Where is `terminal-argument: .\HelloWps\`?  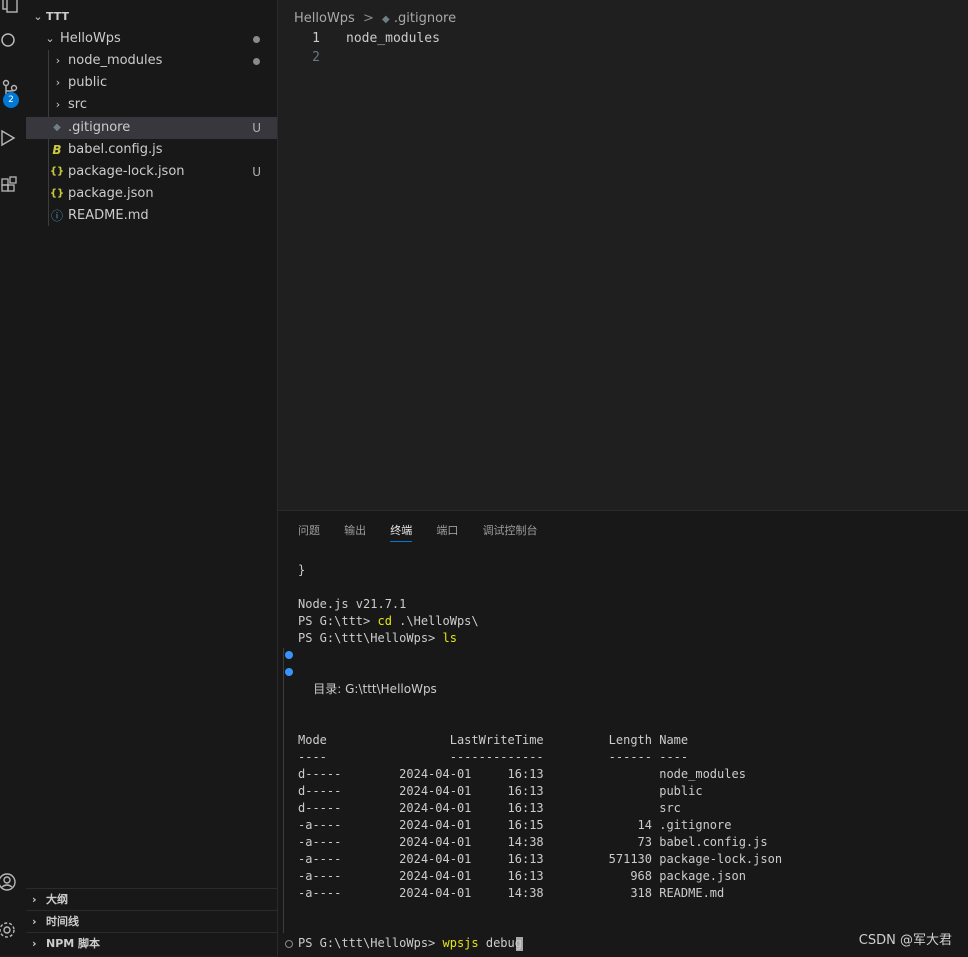 terminal-argument: .\HelloWps\ is located at coordinates (435, 621).